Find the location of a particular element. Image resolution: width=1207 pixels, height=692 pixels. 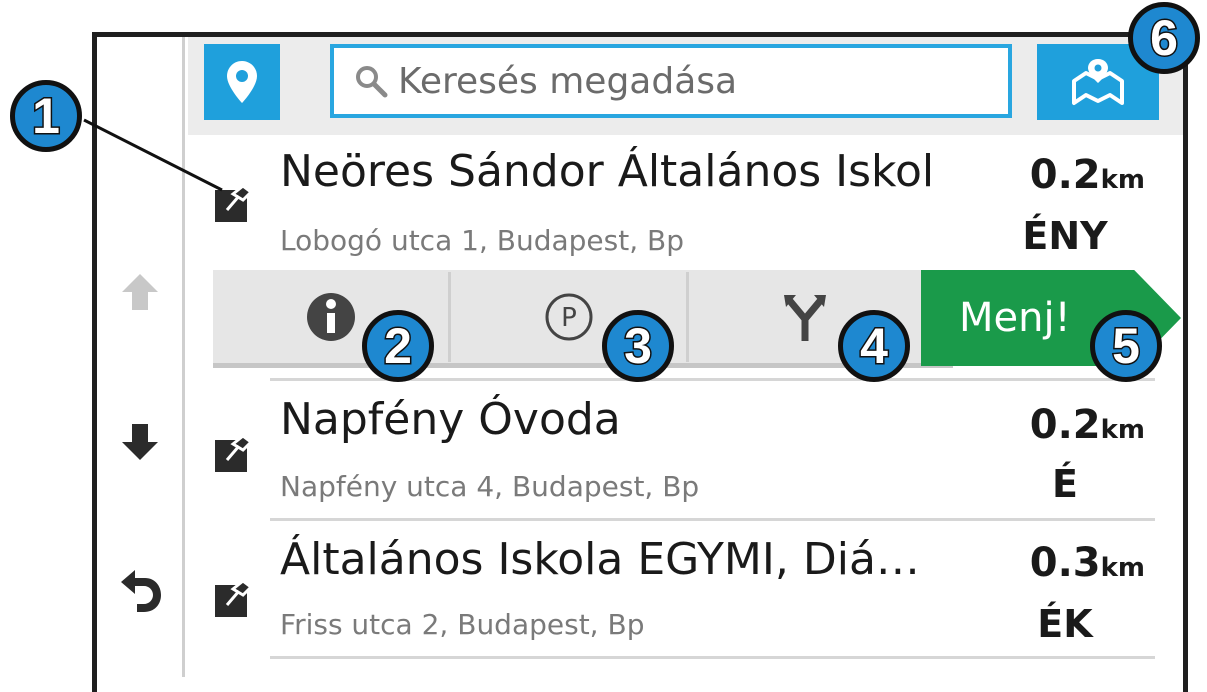

callout-6: 6 is located at coordinates (1164, 38).